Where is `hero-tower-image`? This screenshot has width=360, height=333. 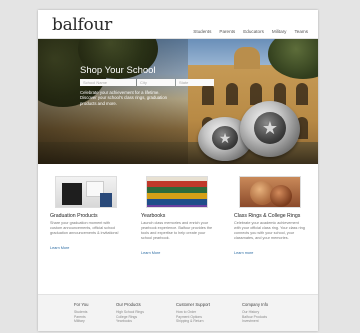 hero-tower-image is located at coordinates (247, 58).